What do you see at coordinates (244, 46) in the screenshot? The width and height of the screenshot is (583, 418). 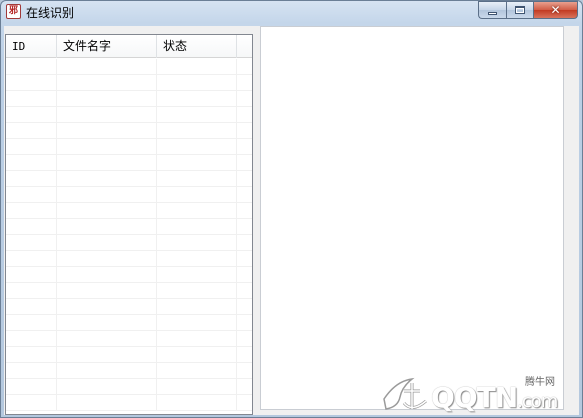 I see `column-header-filler` at bounding box center [244, 46].